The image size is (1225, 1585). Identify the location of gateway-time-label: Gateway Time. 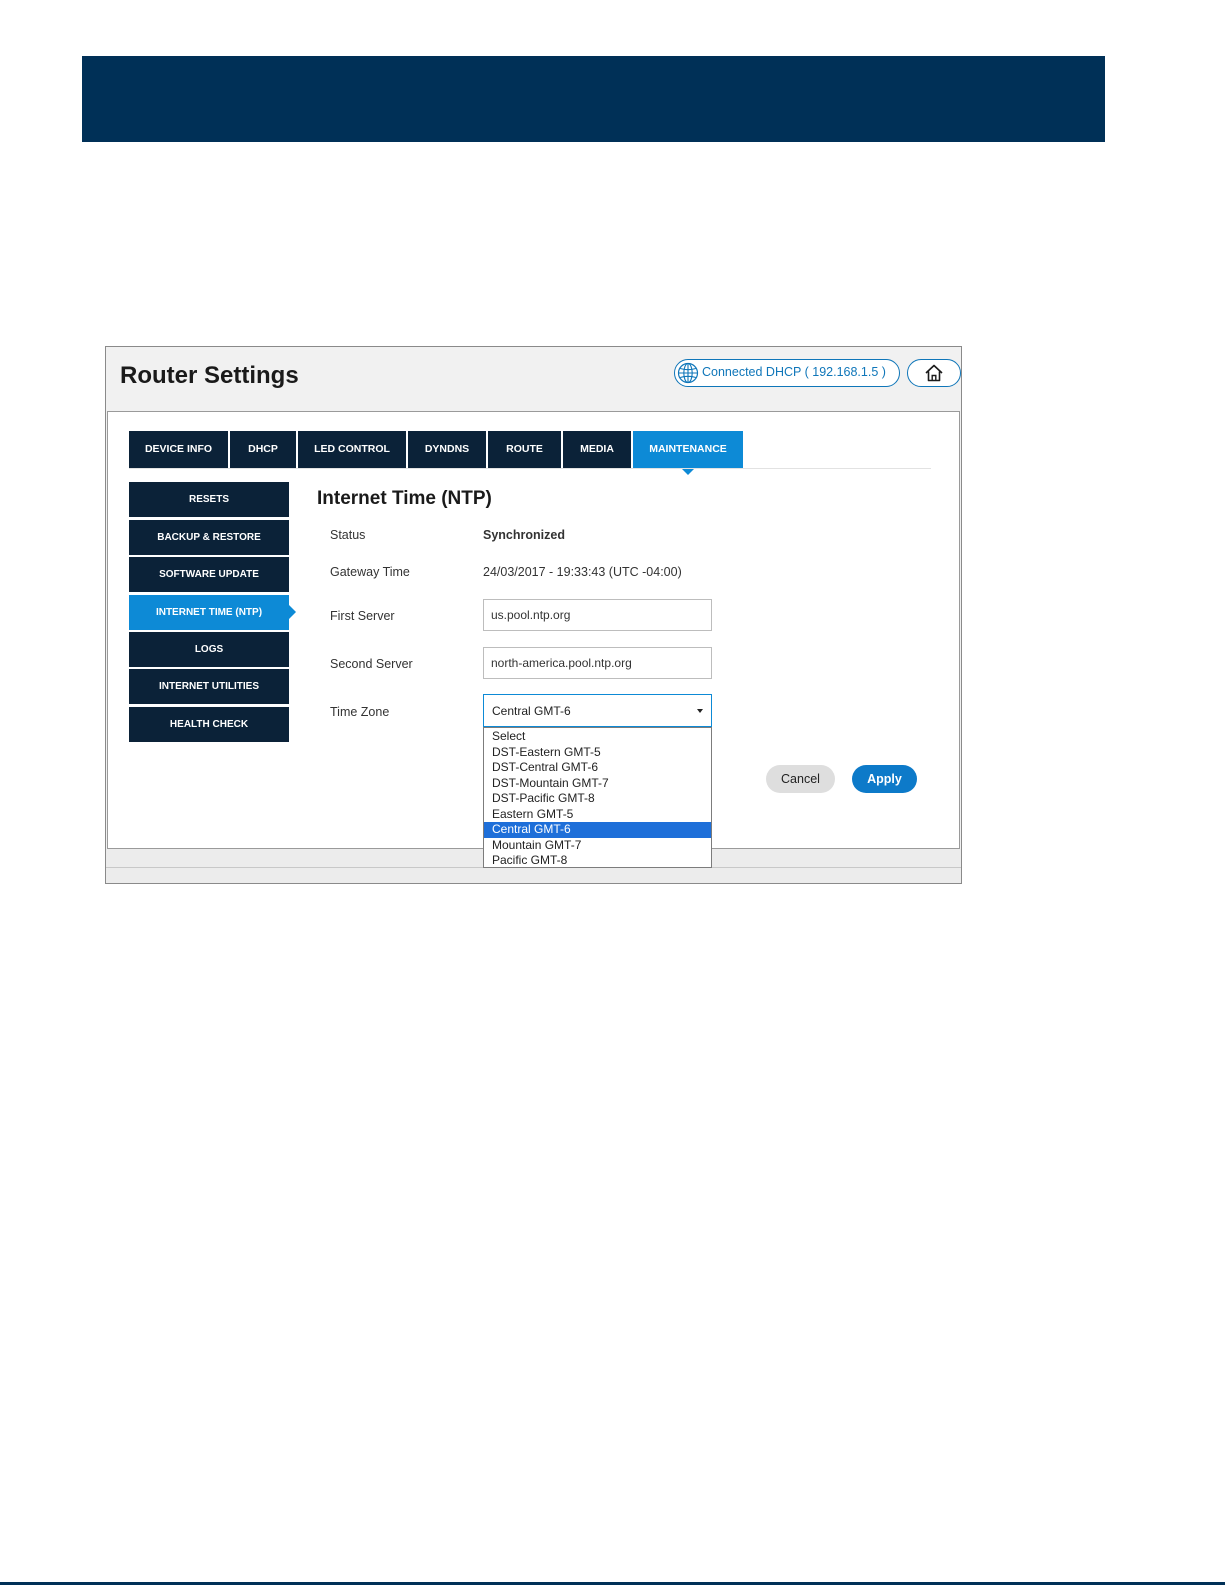
(370, 572).